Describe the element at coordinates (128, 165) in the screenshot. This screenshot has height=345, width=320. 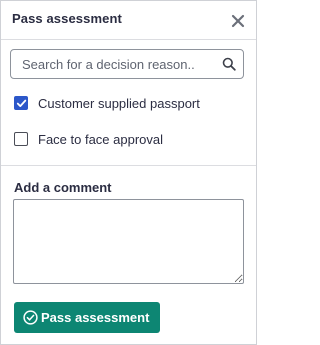
I see `section-divider` at that location.